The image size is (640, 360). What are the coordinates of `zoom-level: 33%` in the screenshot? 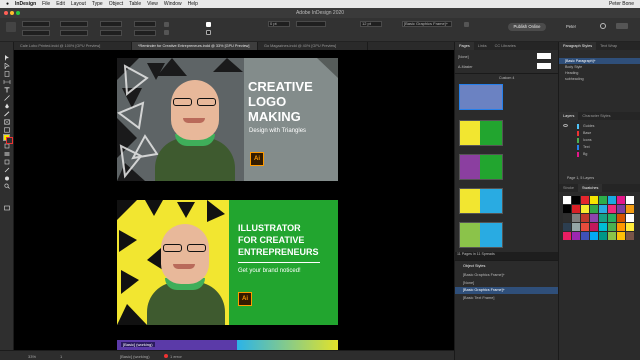 It's located at (32, 356).